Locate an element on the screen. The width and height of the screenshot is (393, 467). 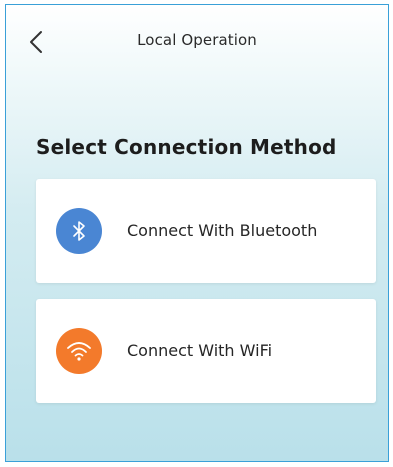
page-title: Local Operation is located at coordinates (197, 40).